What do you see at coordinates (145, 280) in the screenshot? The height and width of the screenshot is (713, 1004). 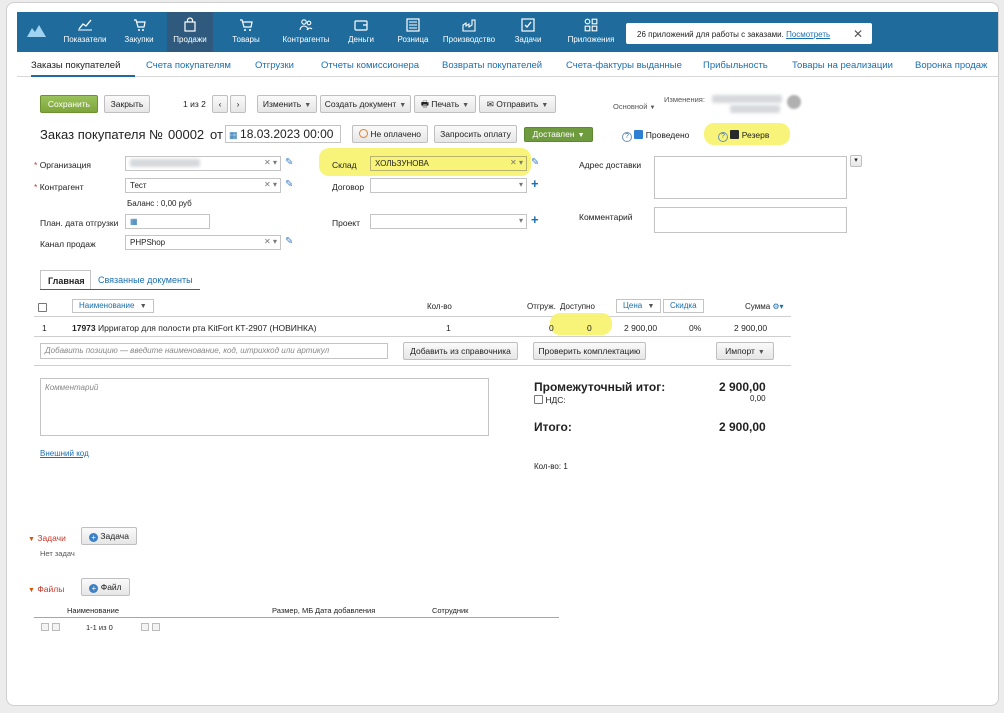 I see `tab-related-documents: Связанные документы` at bounding box center [145, 280].